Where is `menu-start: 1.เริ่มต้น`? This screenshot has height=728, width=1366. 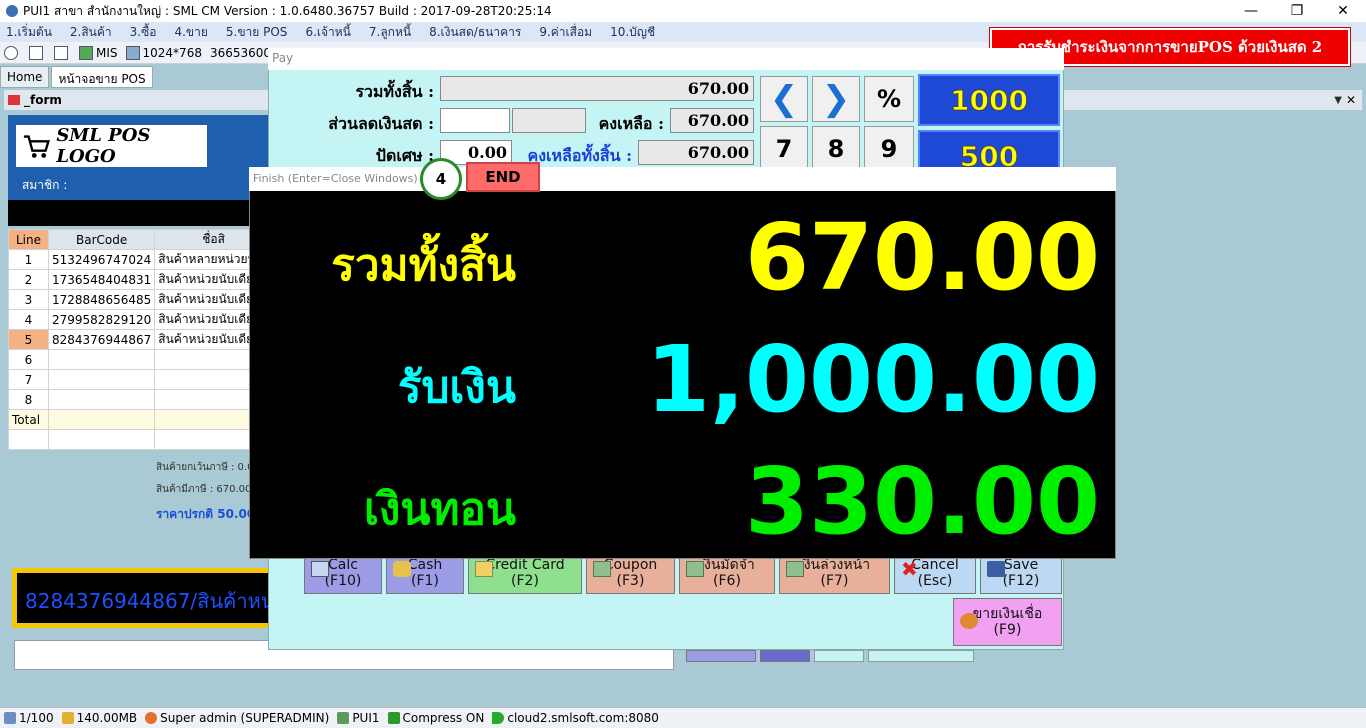 menu-start: 1.เริ่มต้น is located at coordinates (29, 32).